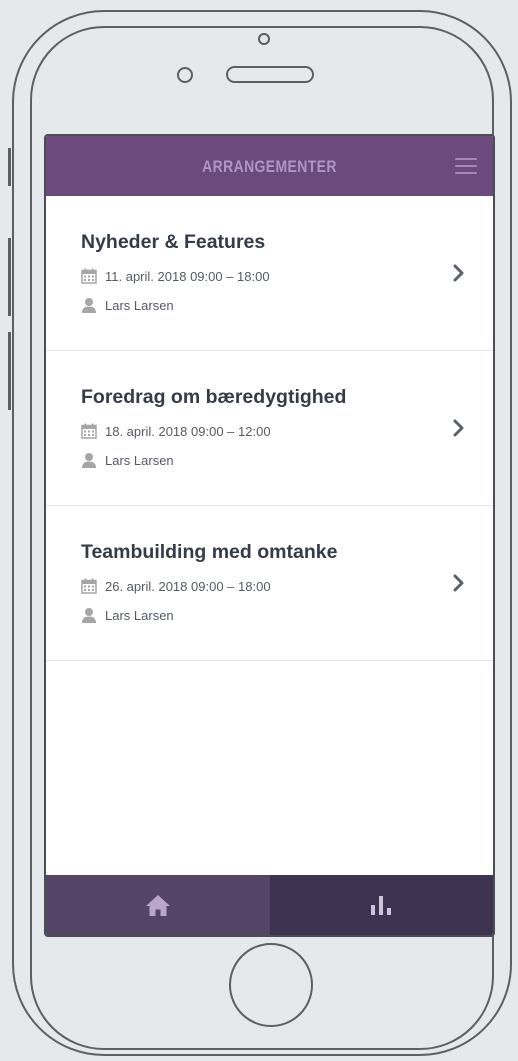 The image size is (518, 1061). I want to click on sensor-dot, so click(264, 39).